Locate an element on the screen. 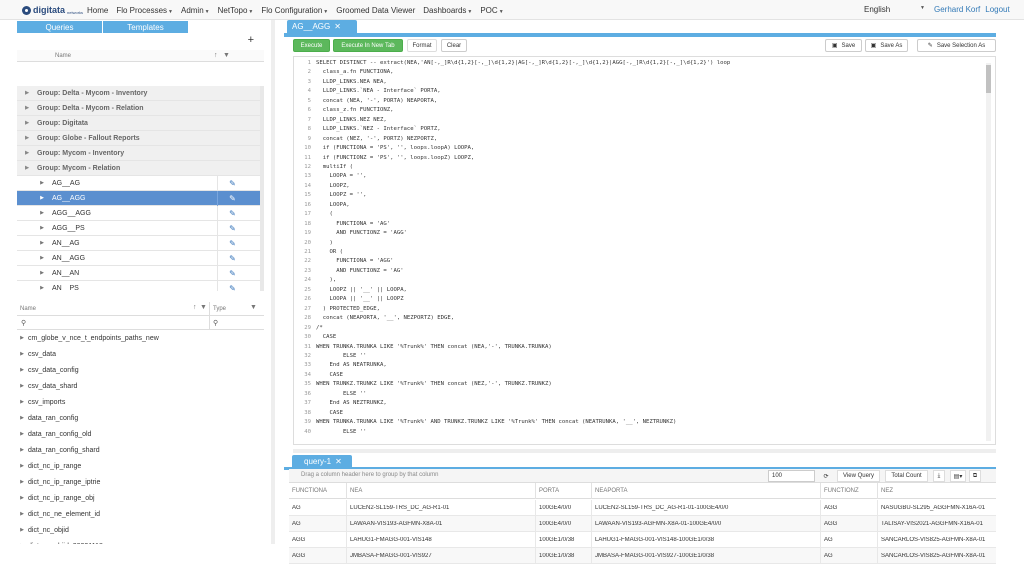  results-tab: query-1 ✕ is located at coordinates (322, 461).